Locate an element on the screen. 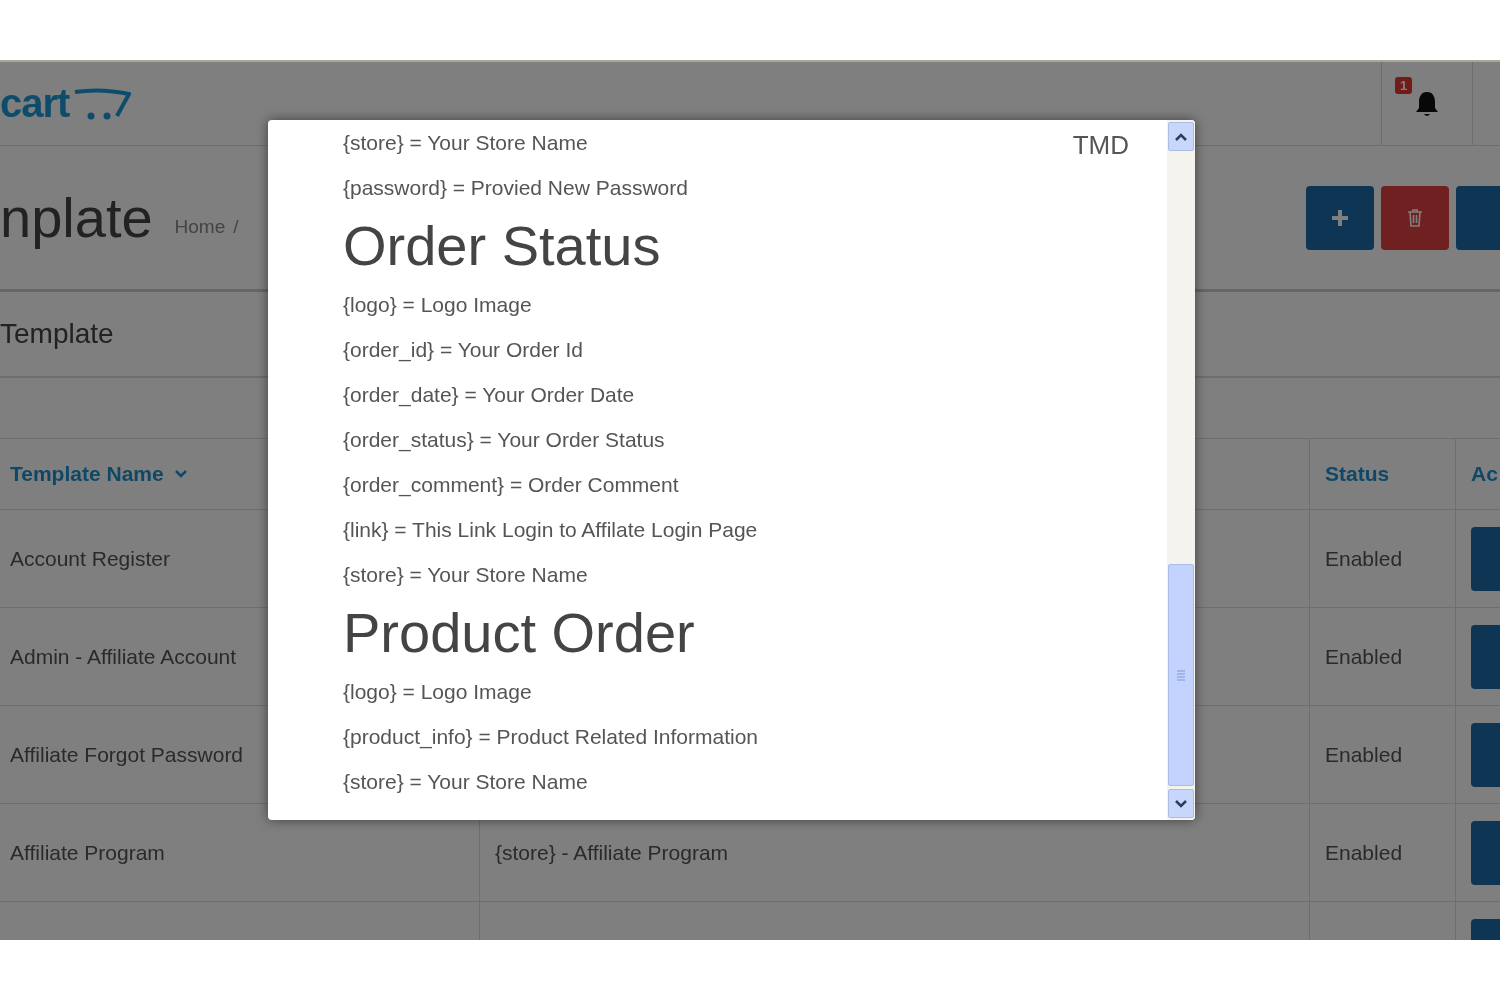 The image size is (1500, 1000). placeholder-description: {order_date} = Your Order Date is located at coordinates (489, 395).